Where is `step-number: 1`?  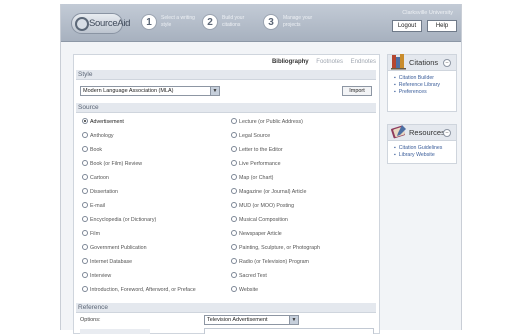
step-number: 1 is located at coordinates (149, 22).